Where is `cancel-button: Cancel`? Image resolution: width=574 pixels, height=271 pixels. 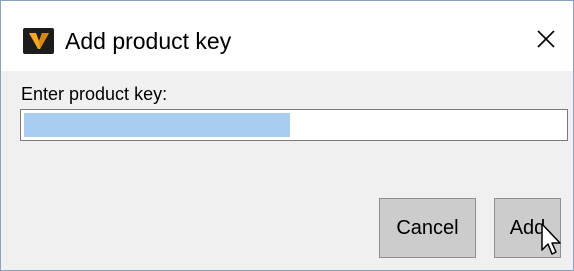 cancel-button: Cancel is located at coordinates (427, 228).